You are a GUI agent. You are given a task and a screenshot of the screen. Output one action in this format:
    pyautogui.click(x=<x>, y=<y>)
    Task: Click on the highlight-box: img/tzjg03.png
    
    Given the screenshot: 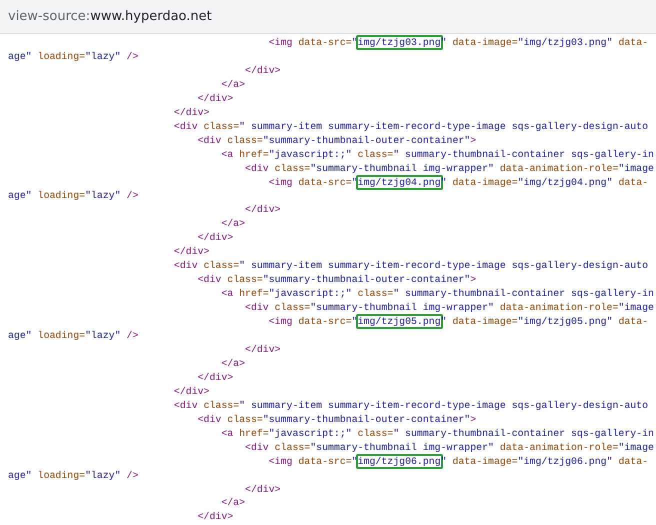 What is the action you would take?
    pyautogui.click(x=399, y=42)
    